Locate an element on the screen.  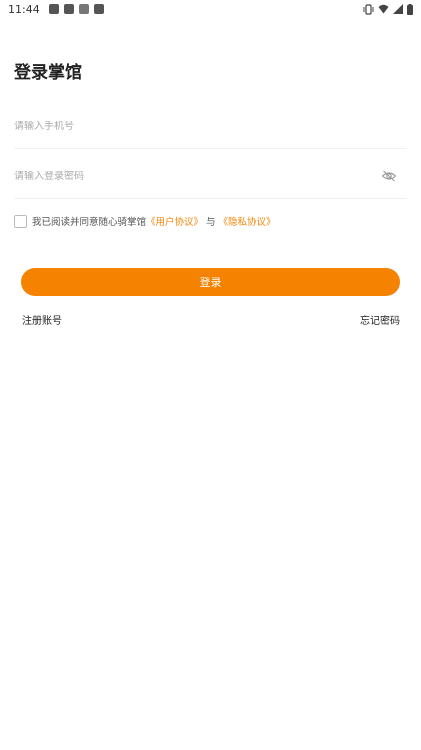
status-time: 11:44 is located at coordinates (24, 9).